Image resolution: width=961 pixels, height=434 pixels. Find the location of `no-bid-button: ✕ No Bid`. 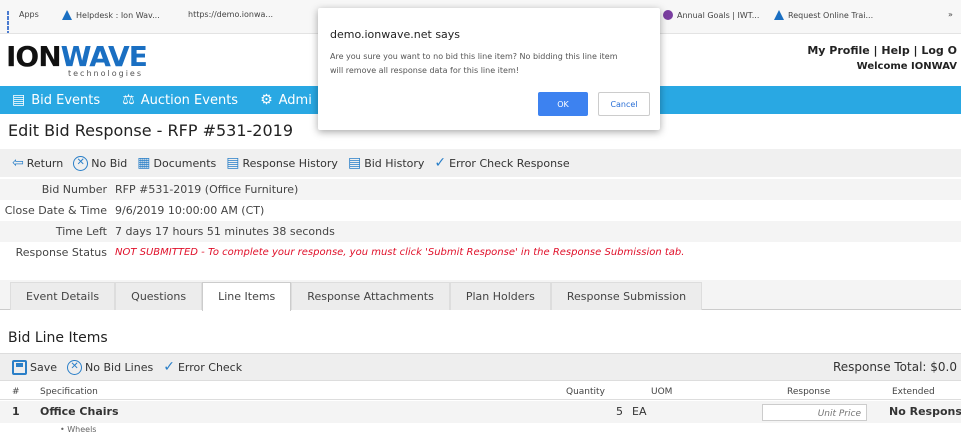

no-bid-button: ✕ No Bid is located at coordinates (100, 163).